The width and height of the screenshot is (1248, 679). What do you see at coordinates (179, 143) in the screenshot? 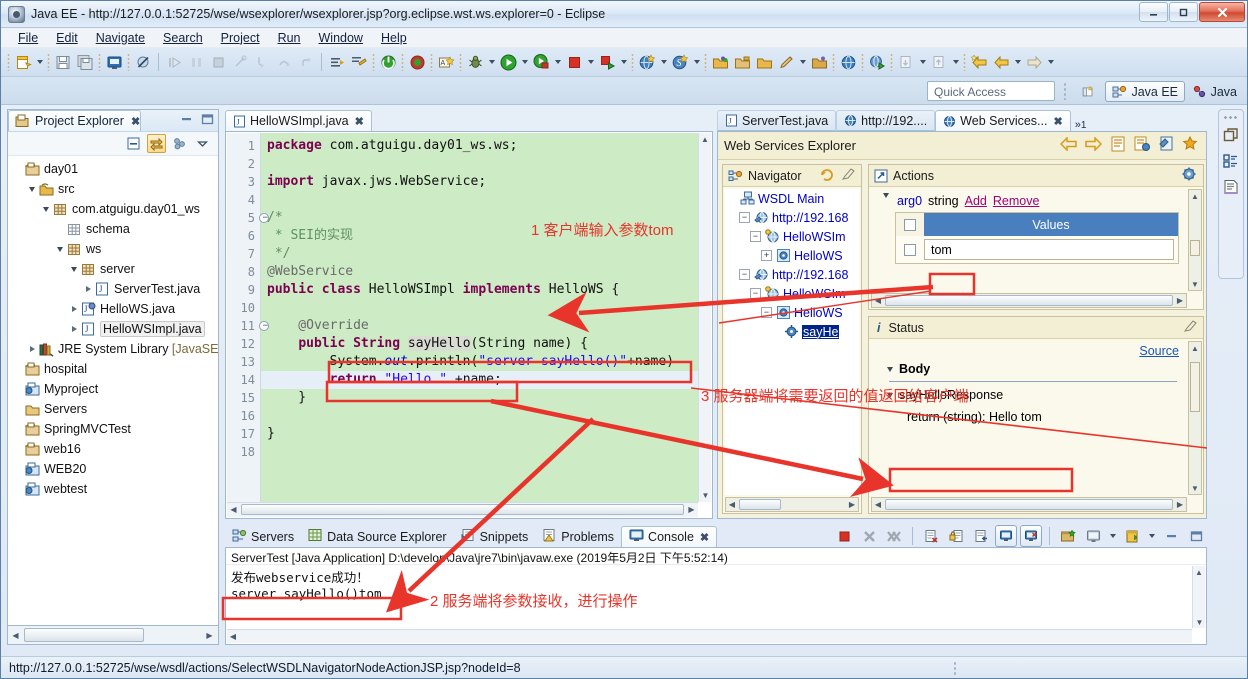
I see `view-menu-icon` at bounding box center [179, 143].